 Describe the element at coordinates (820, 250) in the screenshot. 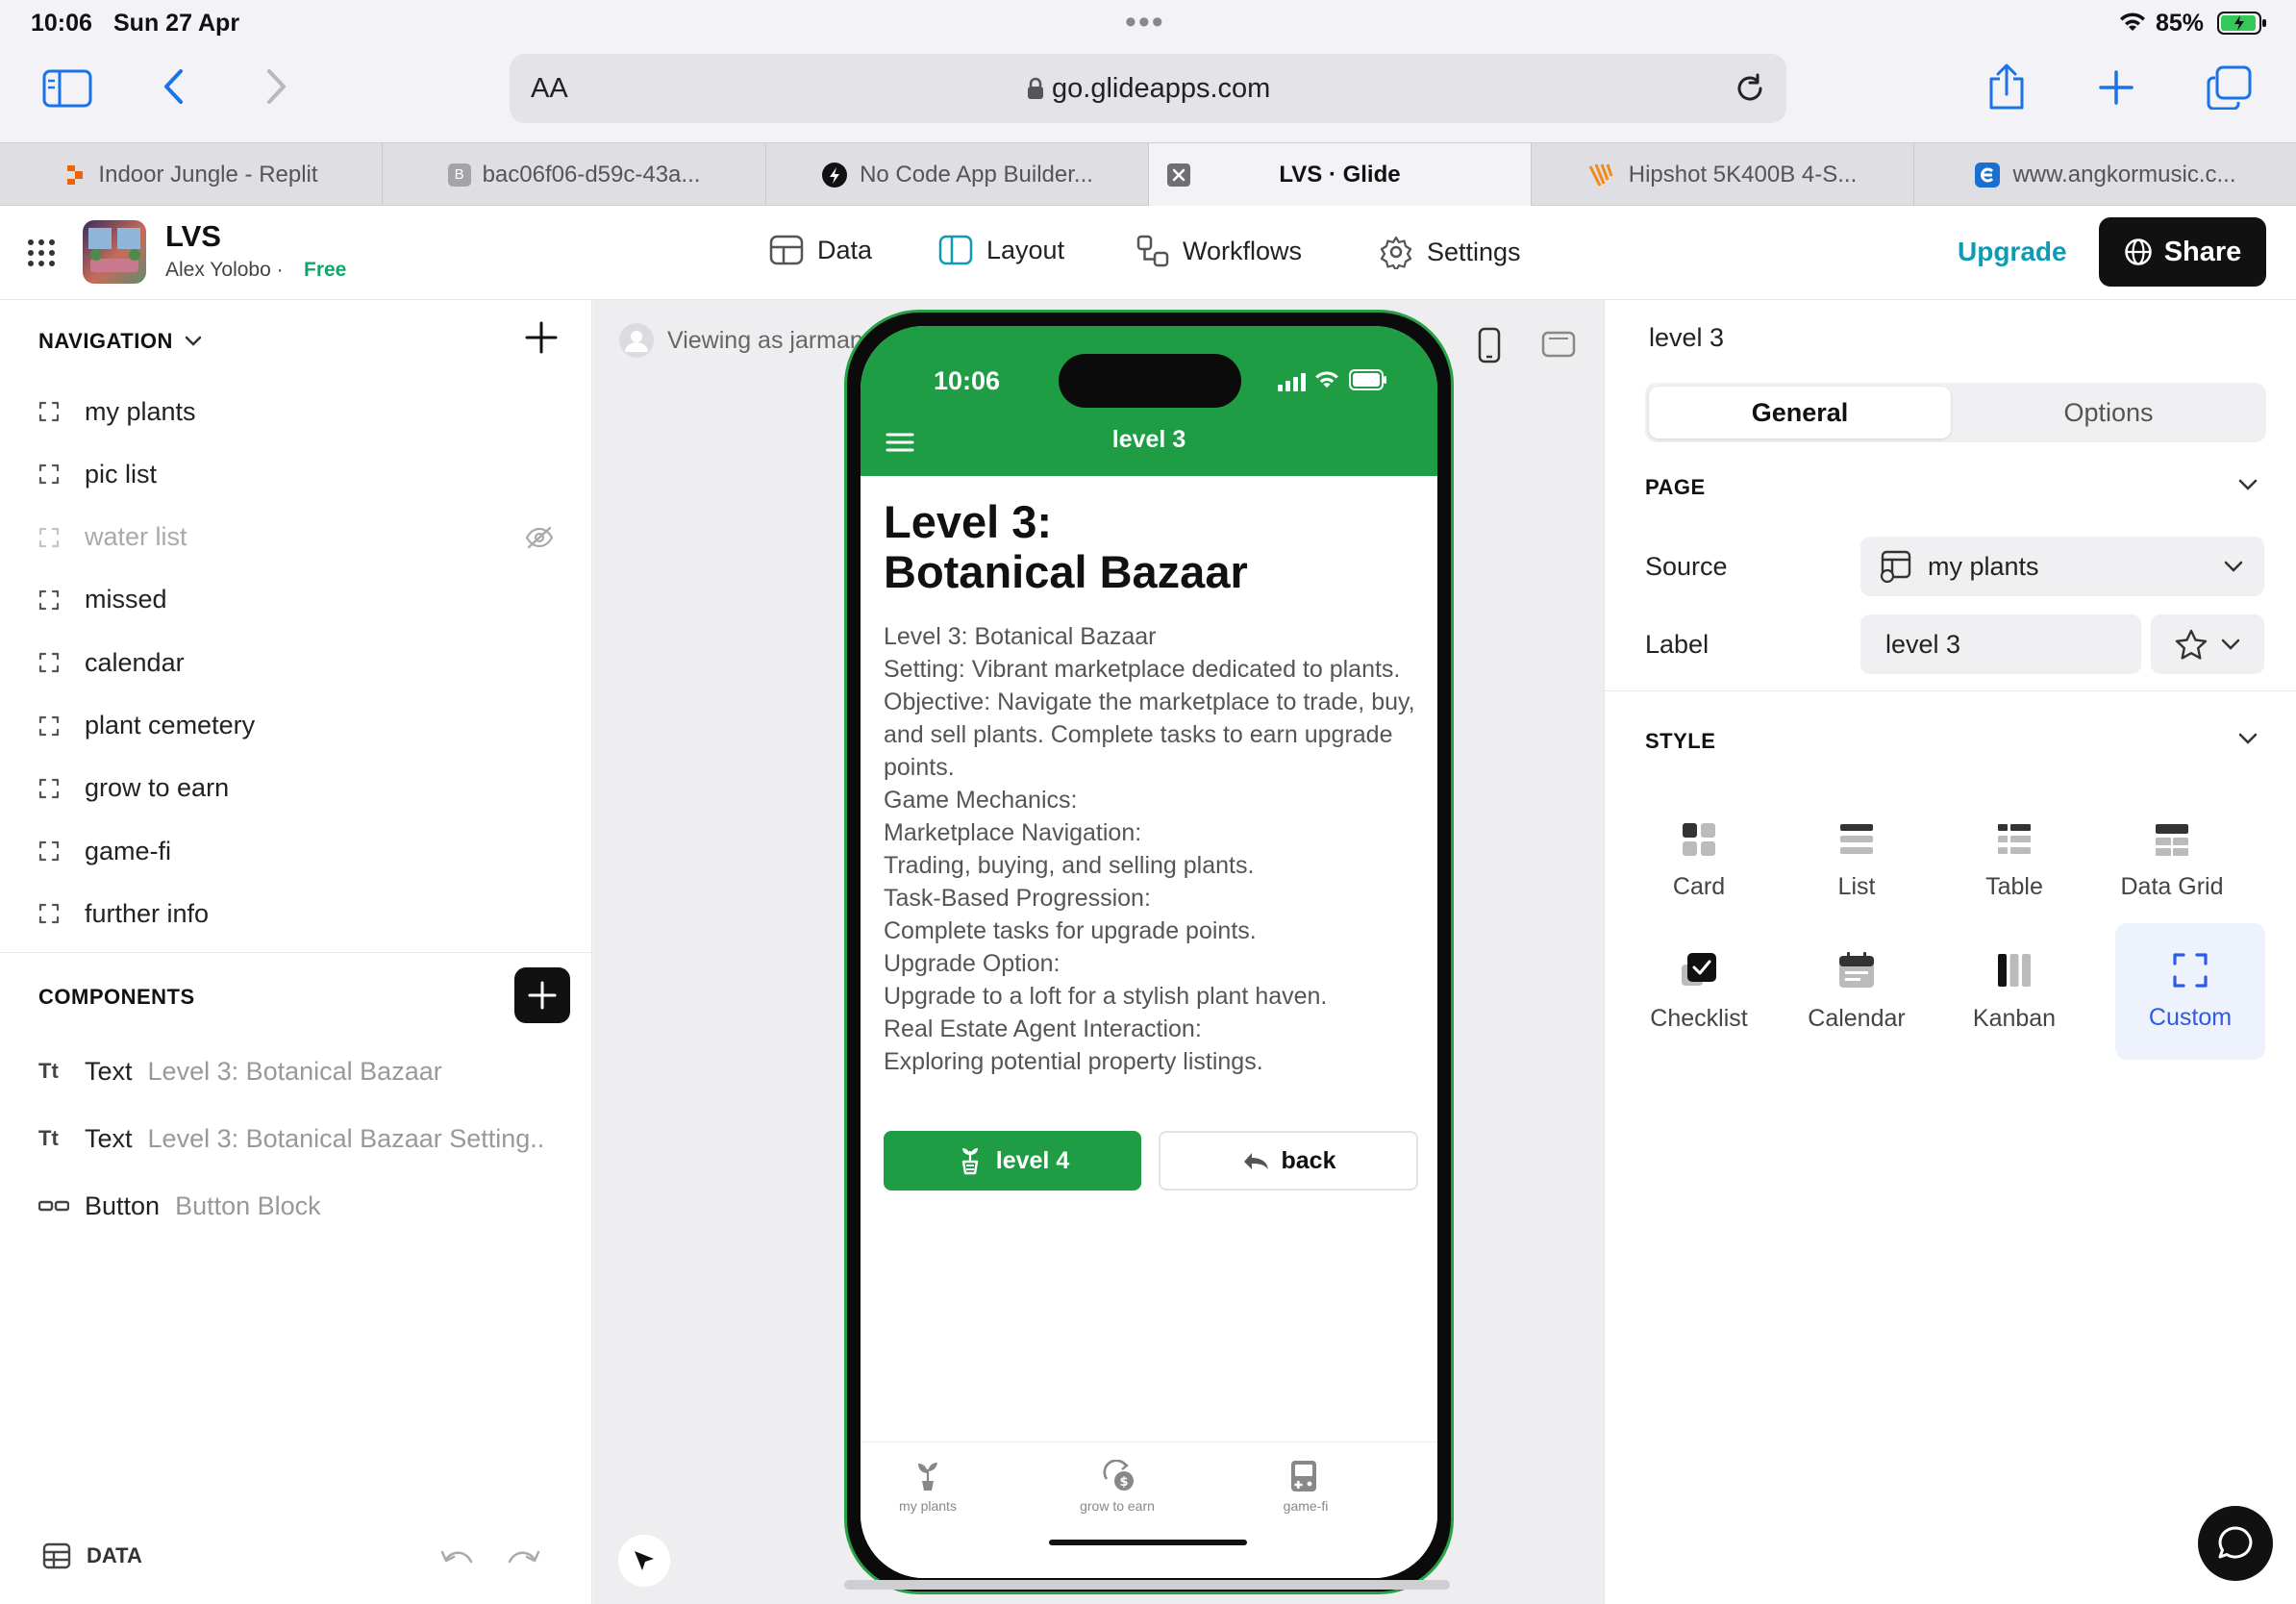

I see `tab-data: Data` at that location.